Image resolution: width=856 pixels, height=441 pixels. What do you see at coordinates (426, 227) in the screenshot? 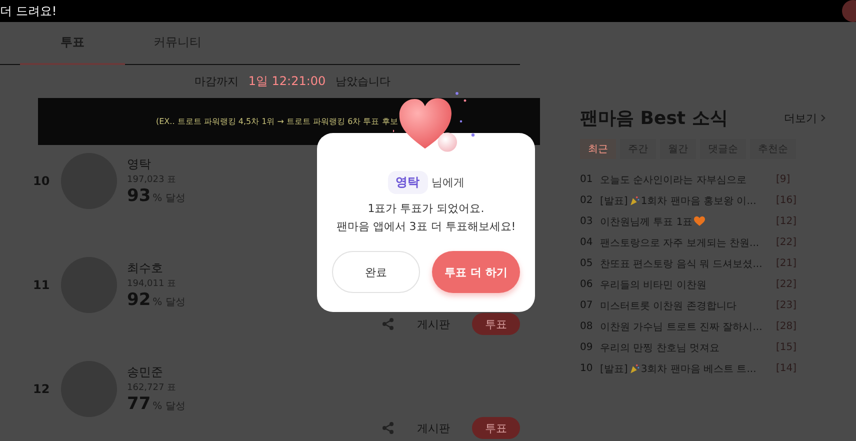
I see `dialog-message: 팬마음 앱에서 3표 더 투표해보세요!` at bounding box center [426, 227].